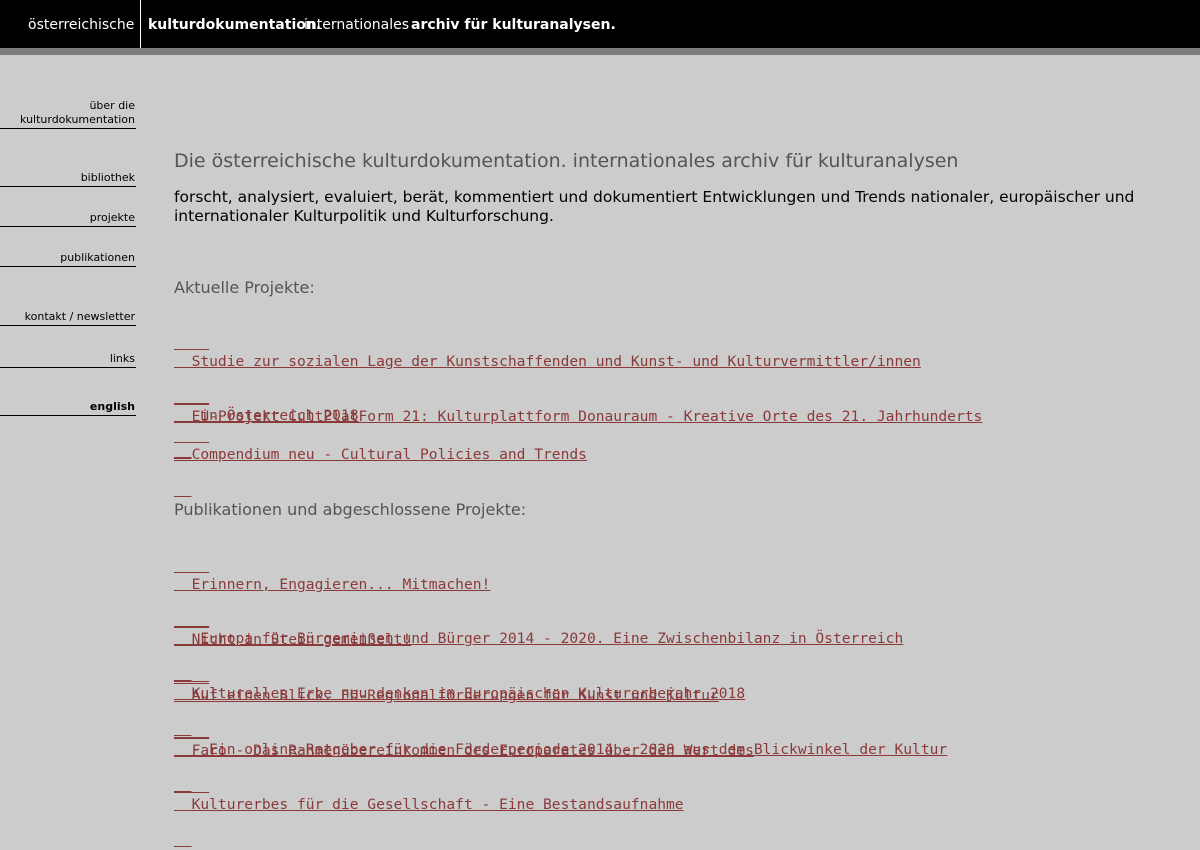 The image size is (1200, 850). What do you see at coordinates (356, 25) in the screenshot?
I see `header-brand-part-3: internationales` at bounding box center [356, 25].